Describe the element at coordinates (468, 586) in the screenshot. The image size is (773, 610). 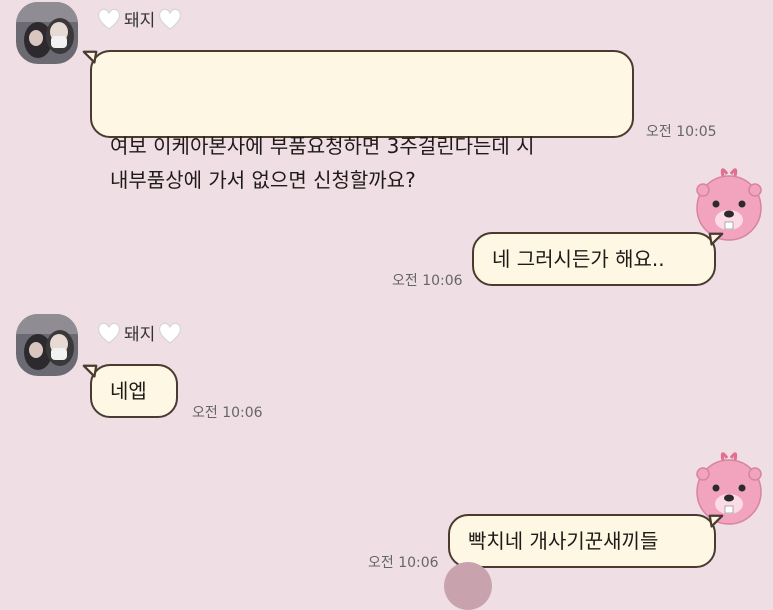
I see `partial-sticker` at that location.